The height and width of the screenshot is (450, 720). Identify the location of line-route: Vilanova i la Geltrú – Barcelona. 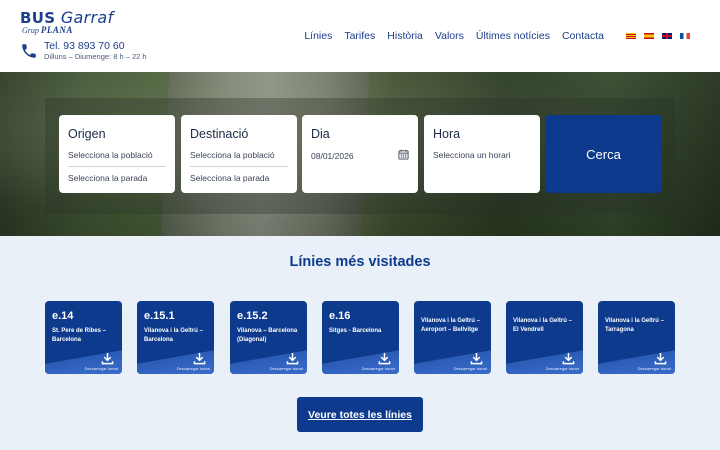
(173, 335).